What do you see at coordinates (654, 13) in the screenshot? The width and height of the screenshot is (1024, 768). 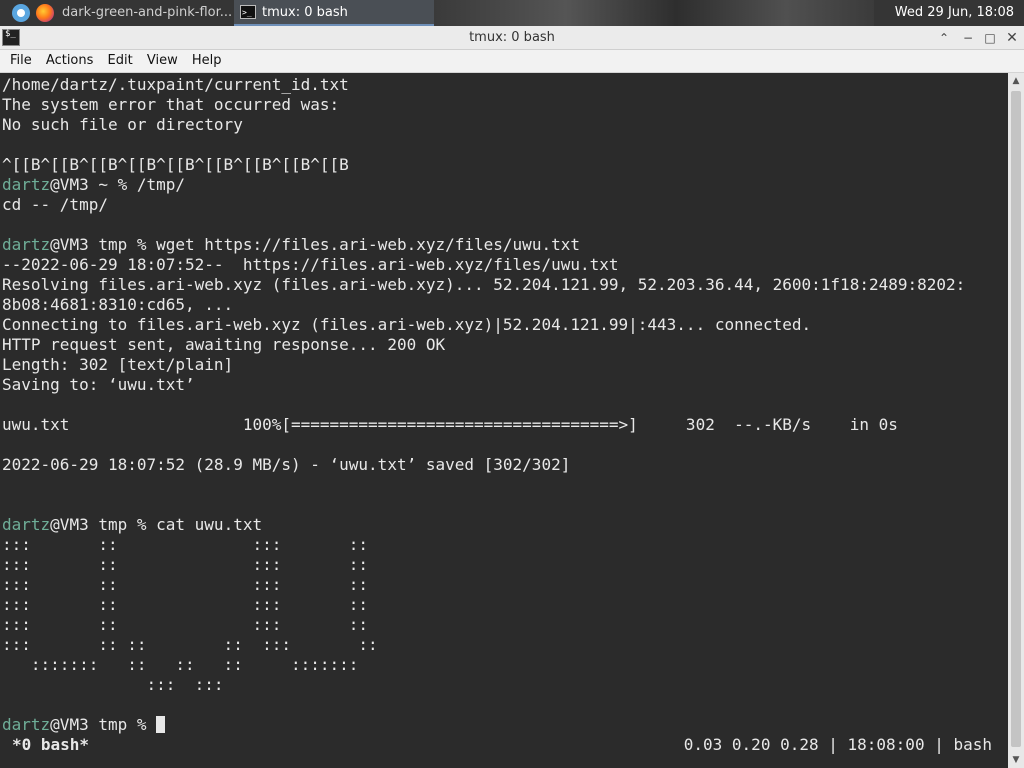 I see `panel-background-strip` at bounding box center [654, 13].